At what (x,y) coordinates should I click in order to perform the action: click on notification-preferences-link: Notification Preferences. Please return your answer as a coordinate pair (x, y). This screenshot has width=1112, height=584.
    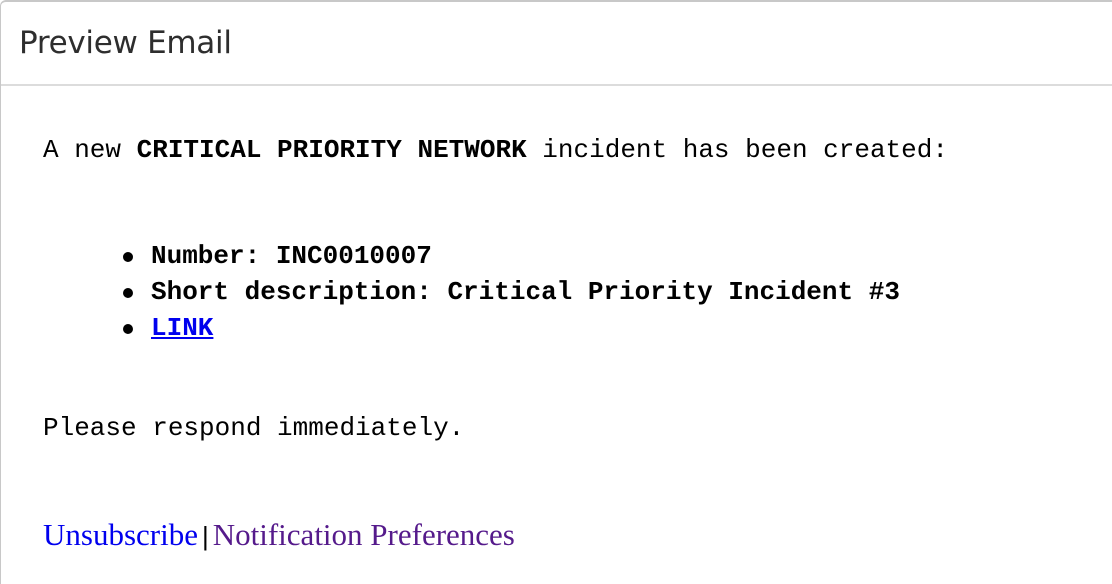
    Looking at the image, I should click on (364, 534).